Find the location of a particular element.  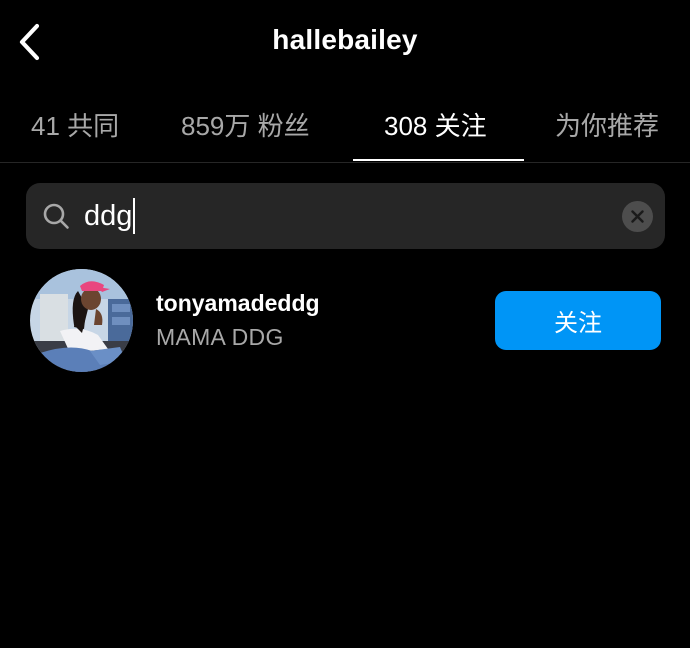

follow-button: 关注 is located at coordinates (578, 320).